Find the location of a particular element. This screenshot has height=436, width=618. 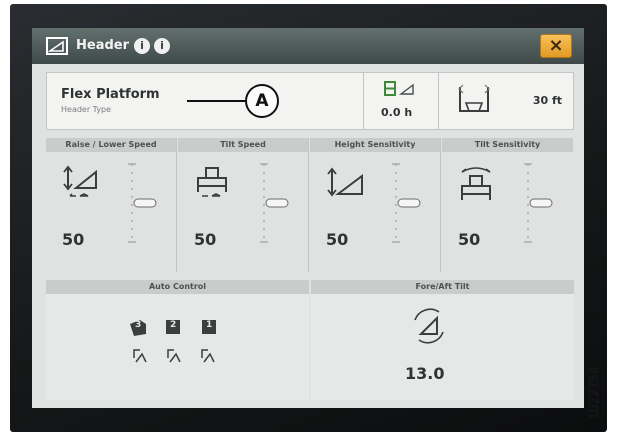

header-hours-icon is located at coordinates (399, 88).